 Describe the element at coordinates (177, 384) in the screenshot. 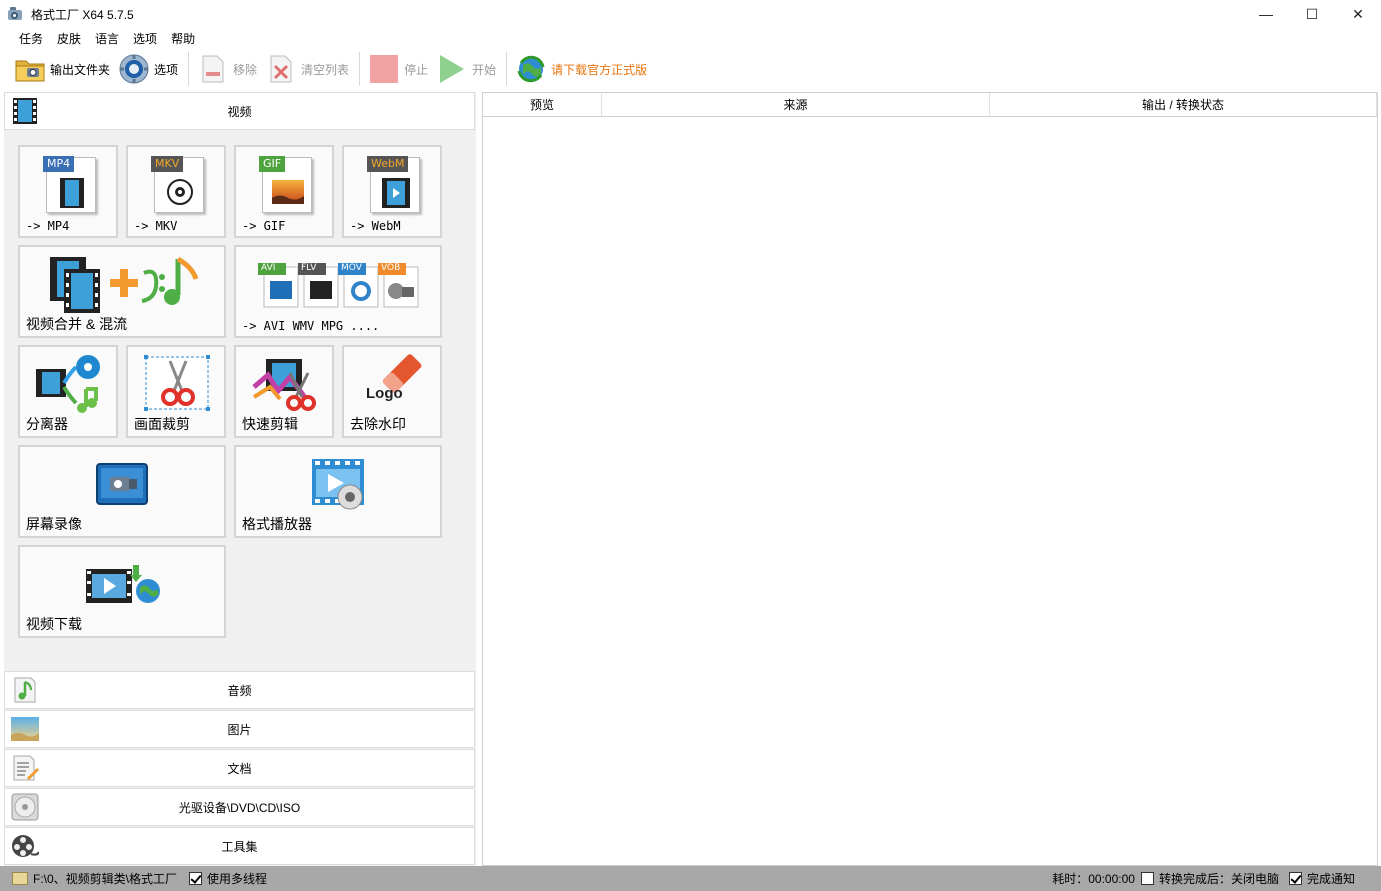

I see `crop-scissors-icon` at that location.